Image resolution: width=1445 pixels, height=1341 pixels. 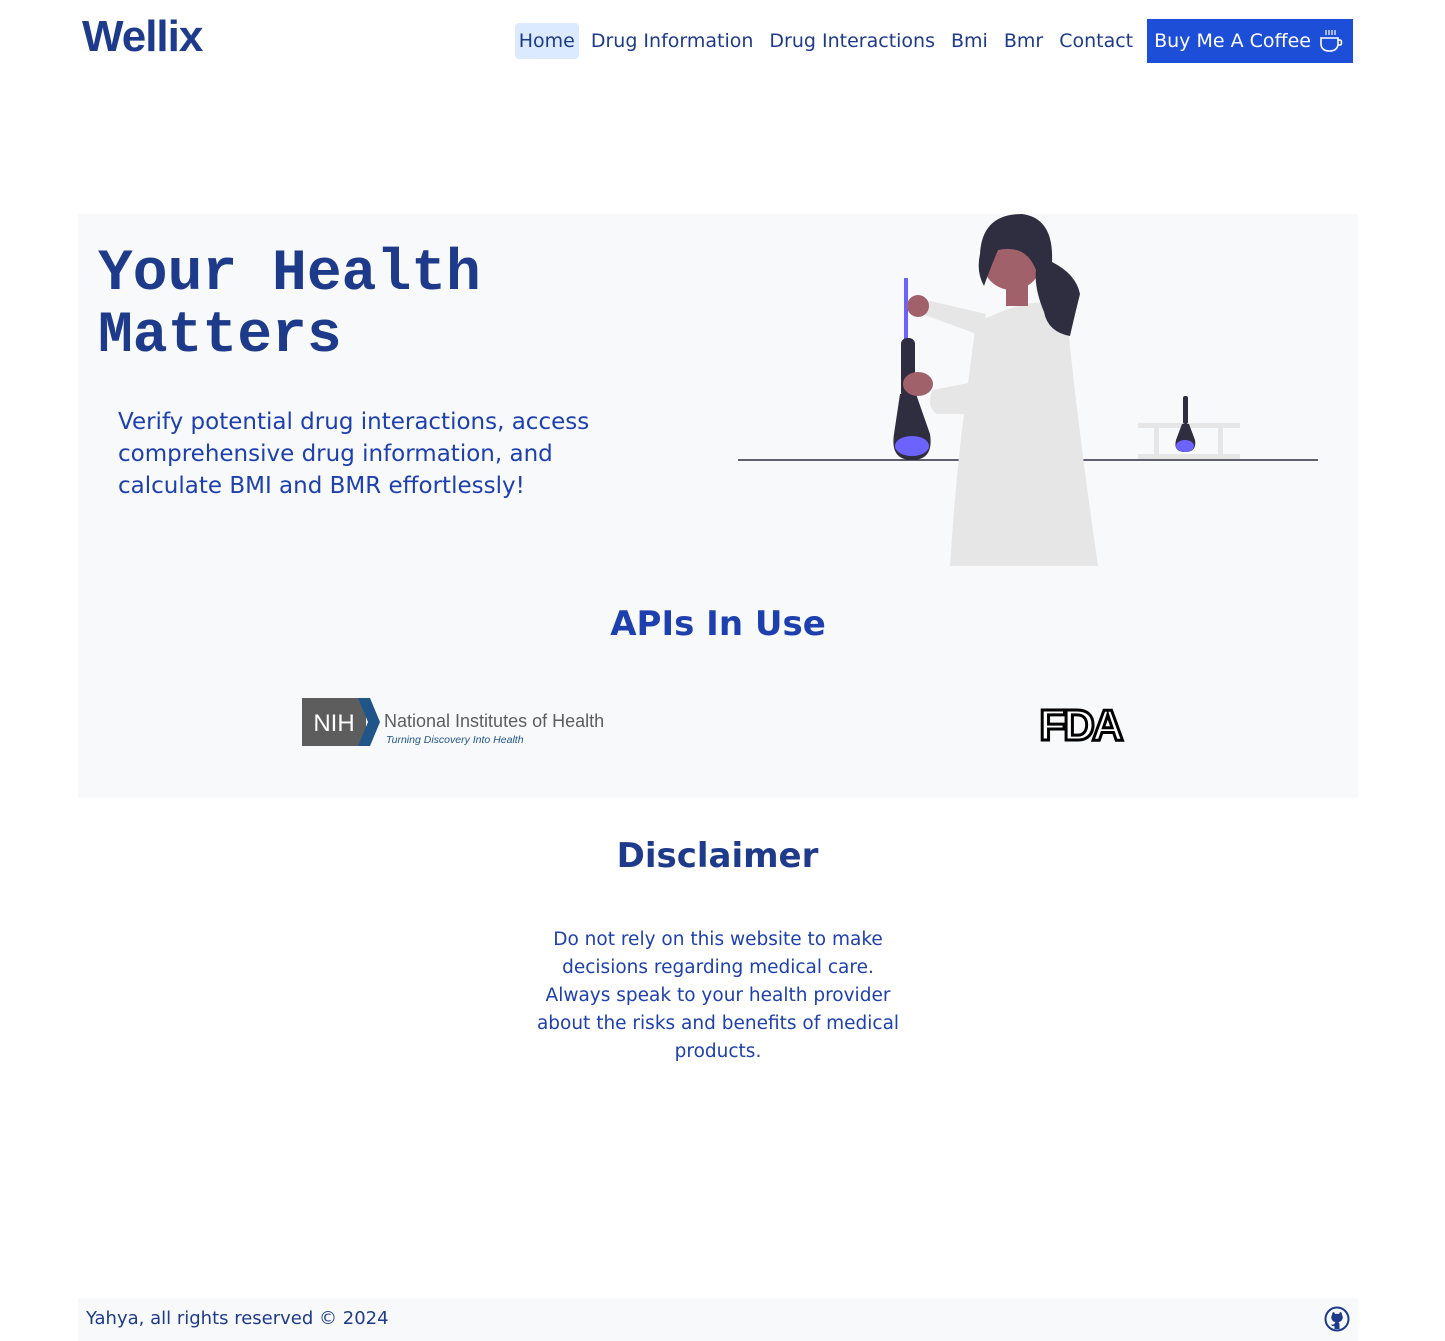 I want to click on coffee-cup-icon, so click(x=1331, y=41).